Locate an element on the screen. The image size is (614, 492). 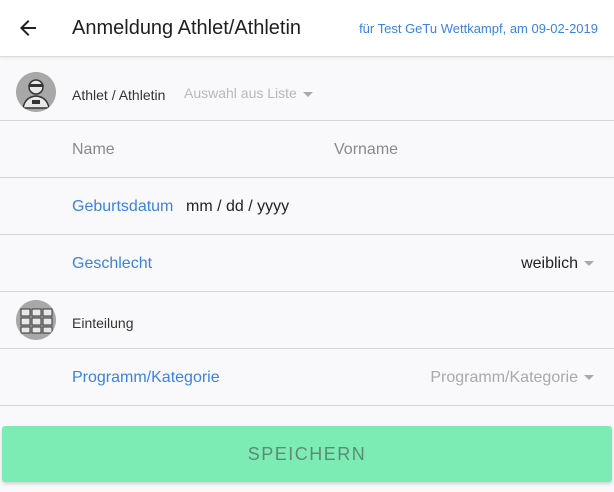
back-arrow-icon is located at coordinates (28, 28).